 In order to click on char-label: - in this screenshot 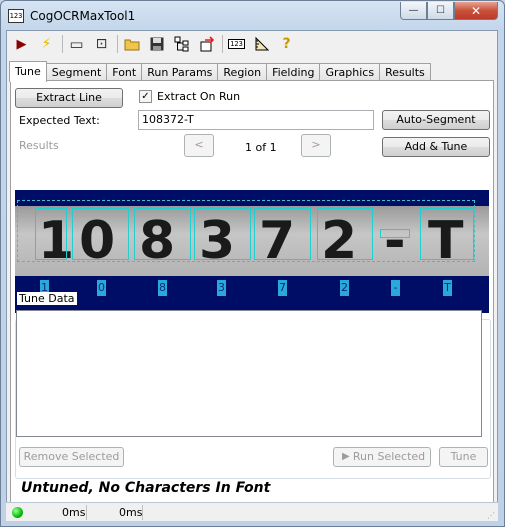, I will do `click(395, 288)`.